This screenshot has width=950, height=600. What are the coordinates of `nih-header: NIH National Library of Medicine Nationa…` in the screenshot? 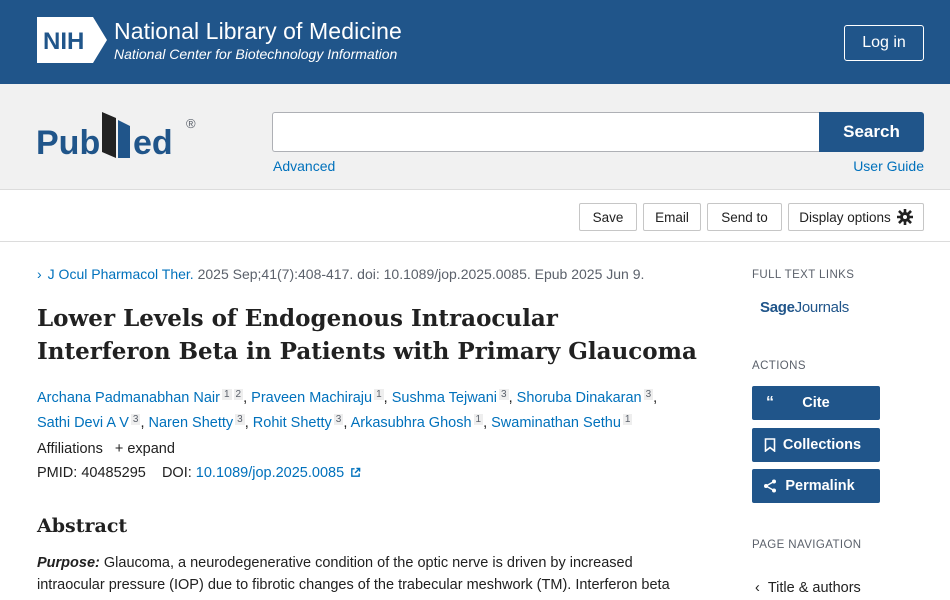 It's located at (475, 42).